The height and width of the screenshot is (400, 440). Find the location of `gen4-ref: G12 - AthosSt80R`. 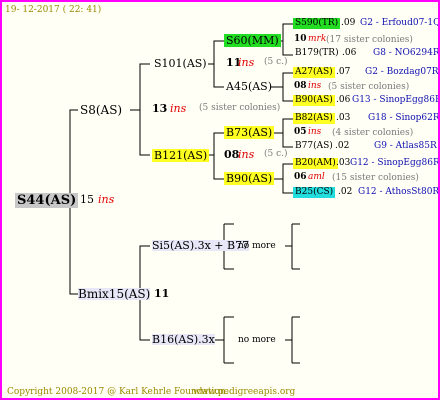

gen4-ref: G12 - AthosSt80R is located at coordinates (398, 192).